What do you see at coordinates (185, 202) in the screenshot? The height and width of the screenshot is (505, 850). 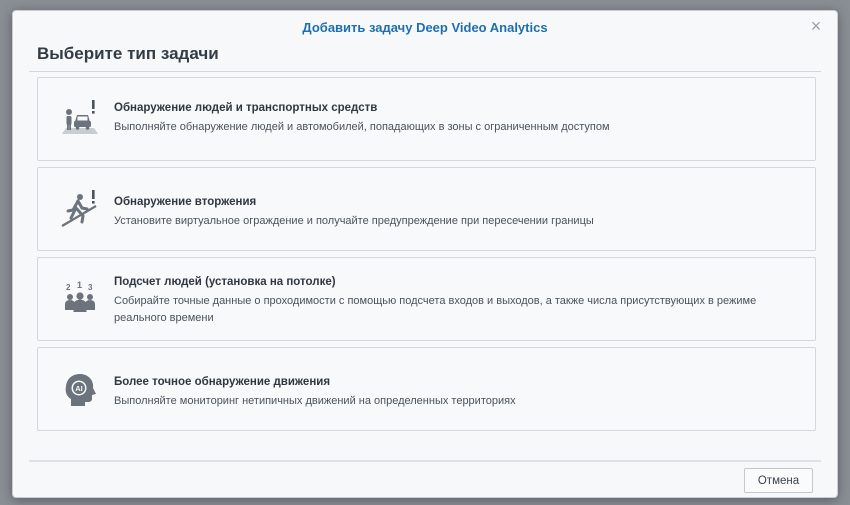 I see `option-title: Обнаружение вторжения` at bounding box center [185, 202].